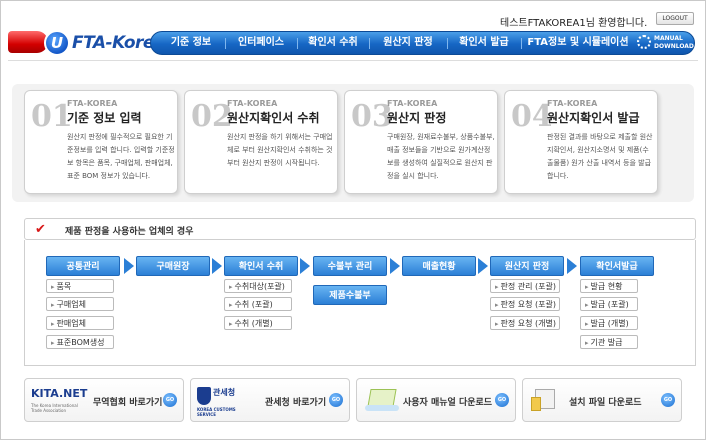  I want to click on nav-item-basic-info: 기준 정보, so click(191, 43).